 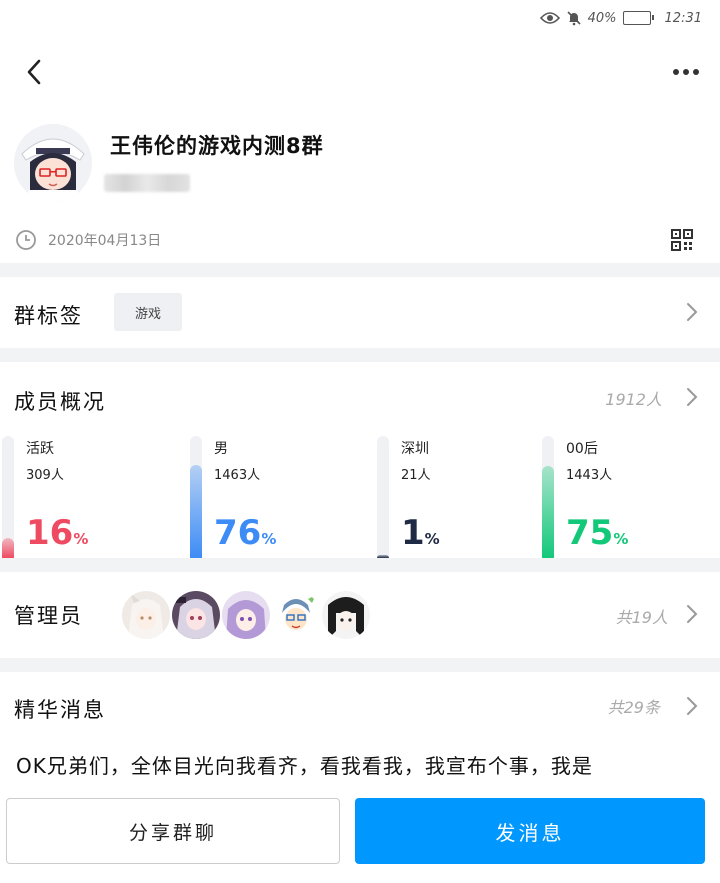 I want to click on stat-percent-value: 1, so click(x=413, y=533).